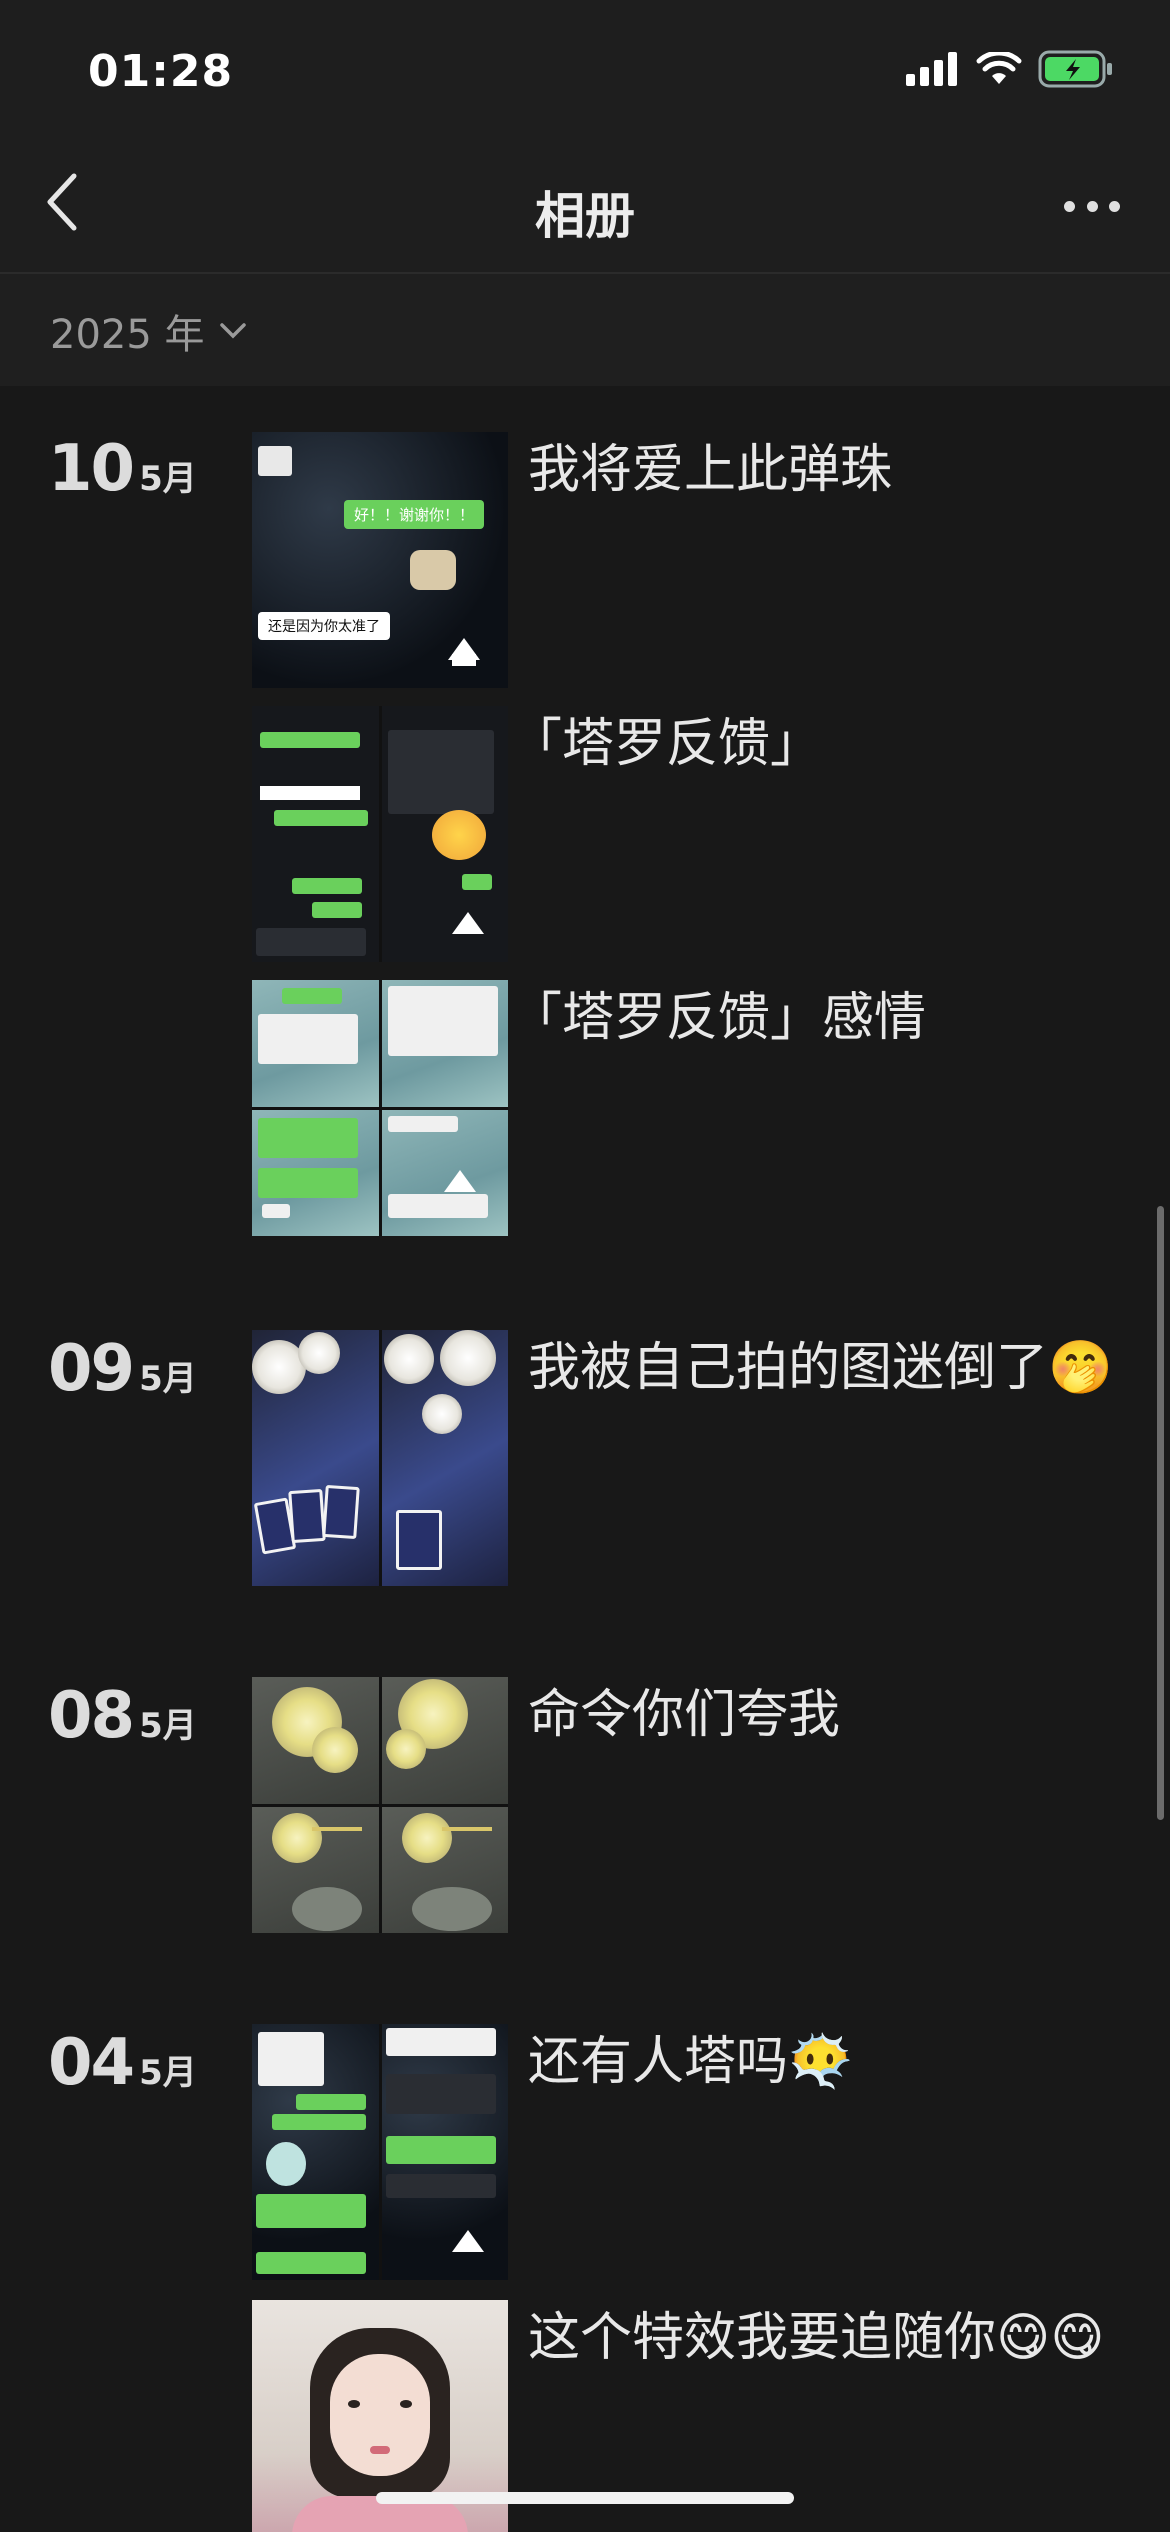 This screenshot has width=1170, height=2532. Describe the element at coordinates (1160, 1513) in the screenshot. I see `scrollbar` at that location.